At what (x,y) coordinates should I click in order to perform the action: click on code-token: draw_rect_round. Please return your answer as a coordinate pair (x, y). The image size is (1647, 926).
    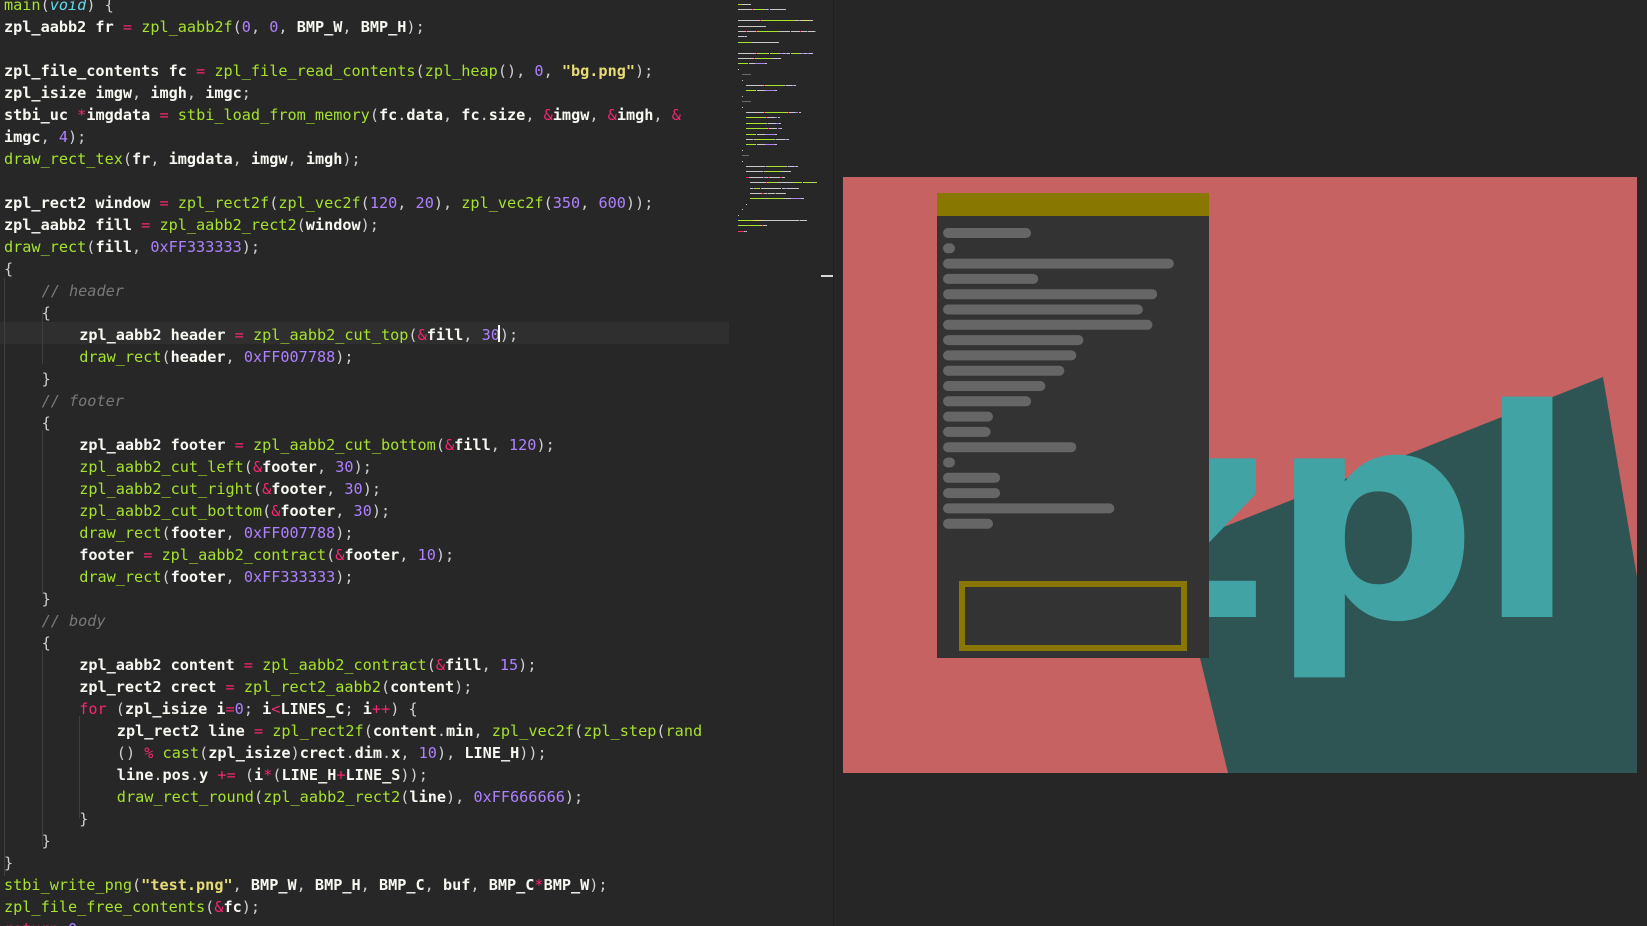
    Looking at the image, I should click on (185, 797).